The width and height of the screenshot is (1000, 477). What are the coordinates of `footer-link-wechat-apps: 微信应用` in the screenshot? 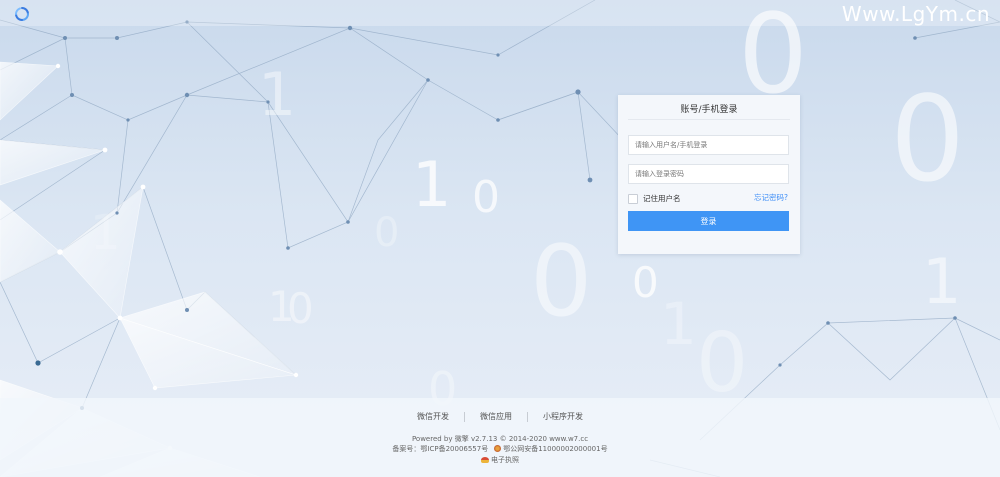 It's located at (496, 416).